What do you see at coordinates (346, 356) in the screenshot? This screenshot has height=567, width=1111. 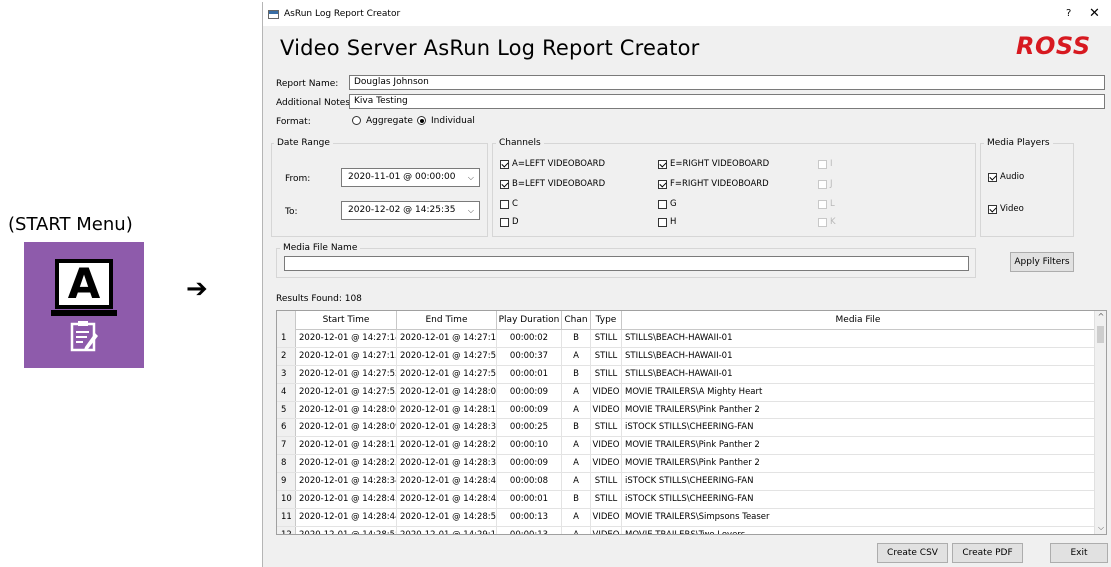 I see `table-cell: 2020-12-01 @ 14:27:15` at bounding box center [346, 356].